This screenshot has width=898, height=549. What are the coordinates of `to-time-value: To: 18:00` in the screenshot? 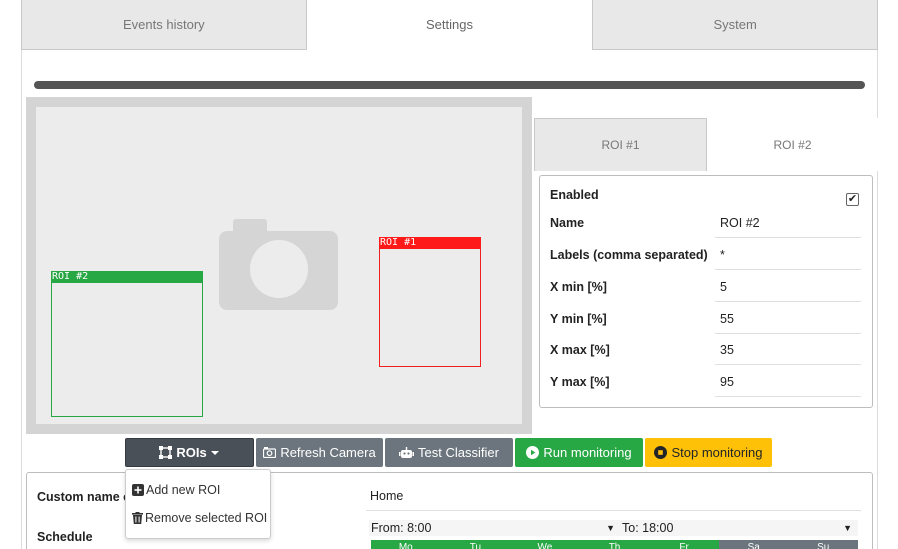 It's located at (648, 528).